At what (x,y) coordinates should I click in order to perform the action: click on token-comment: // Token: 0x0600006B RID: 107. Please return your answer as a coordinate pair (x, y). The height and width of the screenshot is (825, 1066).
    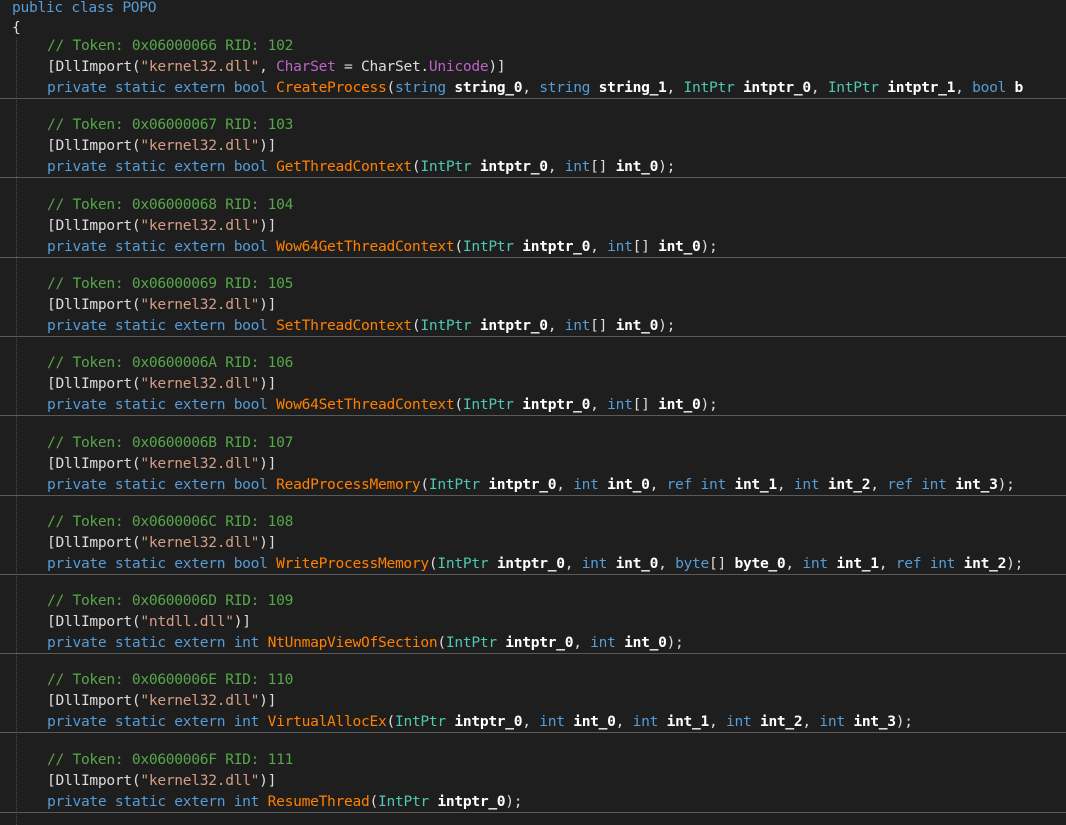
    Looking at the image, I should click on (170, 442).